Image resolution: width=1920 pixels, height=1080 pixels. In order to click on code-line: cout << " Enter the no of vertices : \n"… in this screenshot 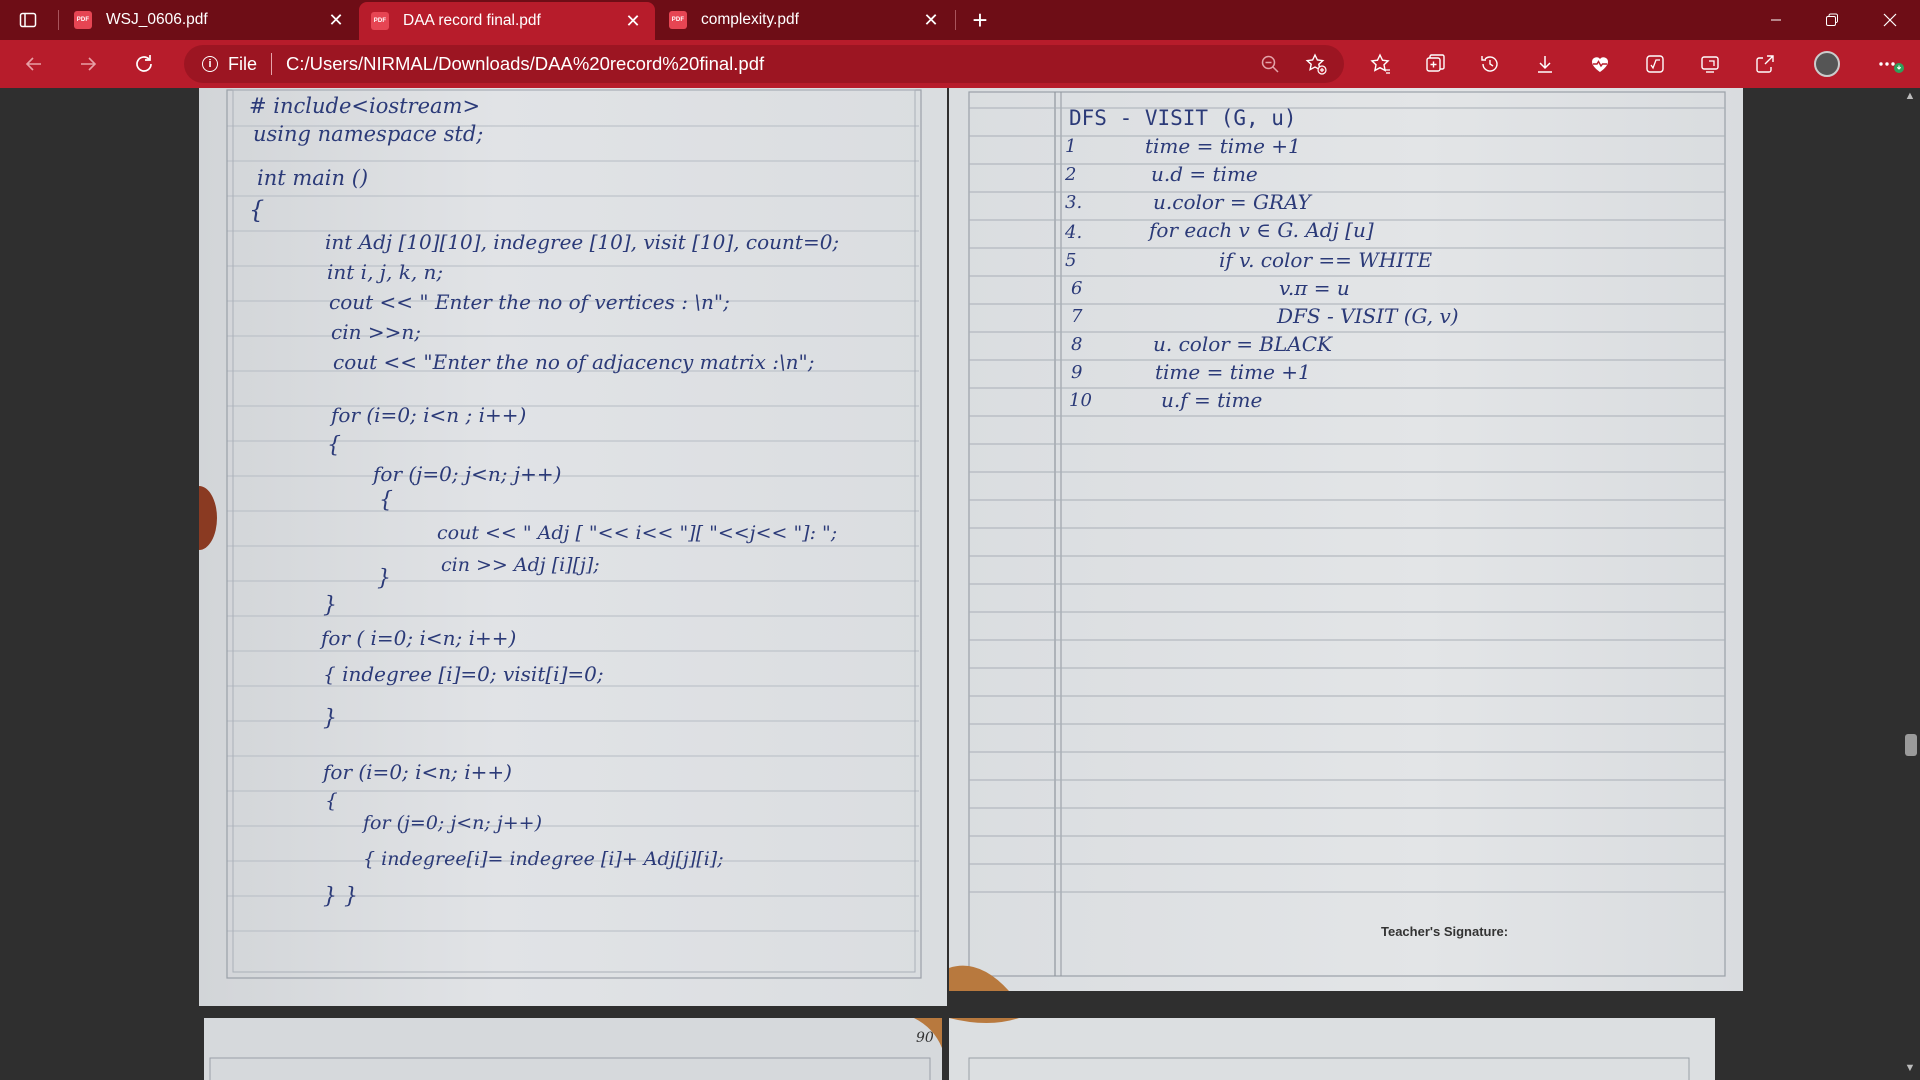, I will do `click(529, 302)`.